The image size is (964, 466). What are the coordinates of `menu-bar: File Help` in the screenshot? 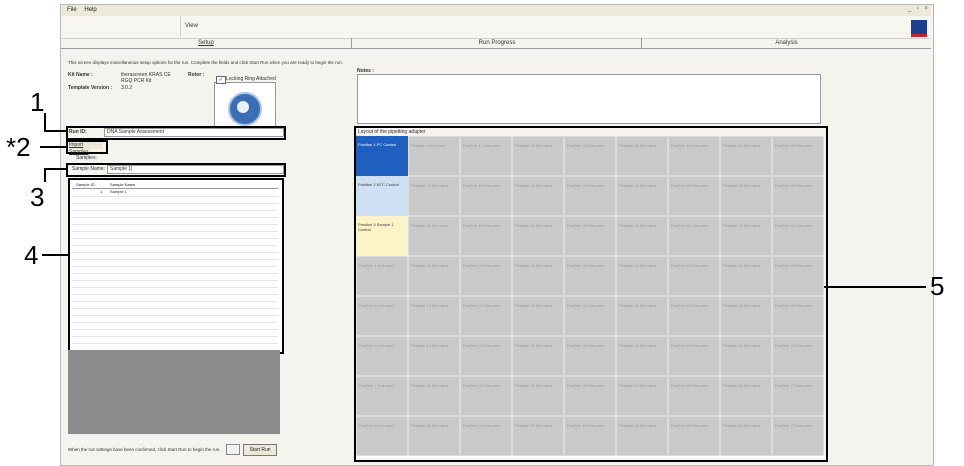 It's located at (496, 10).